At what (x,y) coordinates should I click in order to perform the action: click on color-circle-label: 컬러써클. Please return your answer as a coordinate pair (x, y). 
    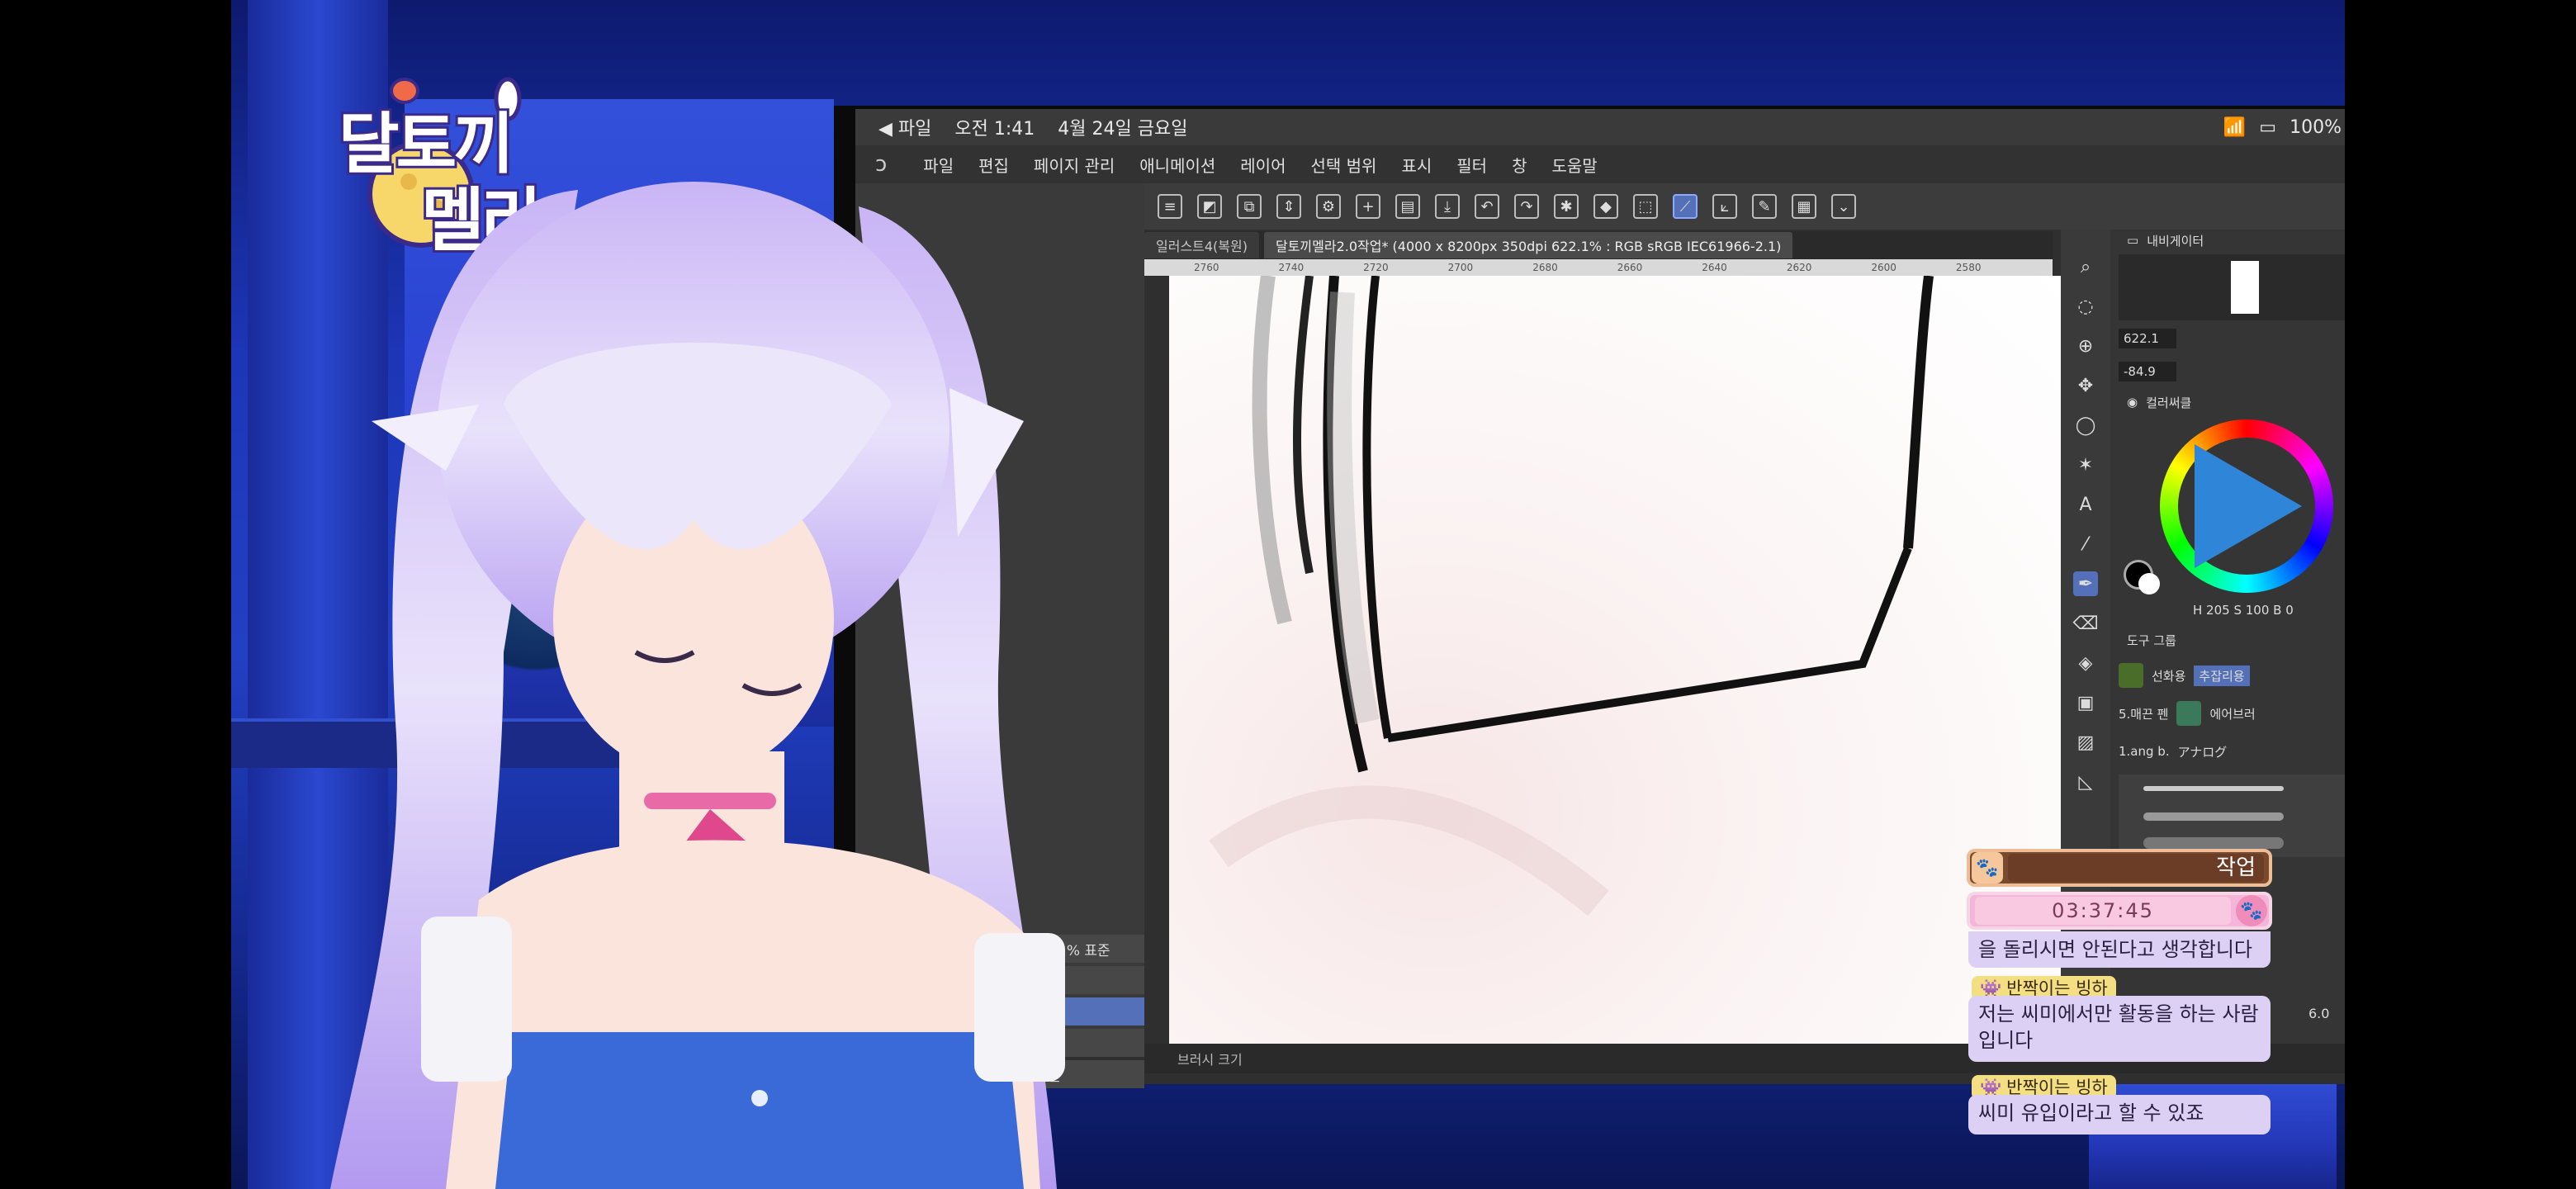
    Looking at the image, I should click on (2169, 402).